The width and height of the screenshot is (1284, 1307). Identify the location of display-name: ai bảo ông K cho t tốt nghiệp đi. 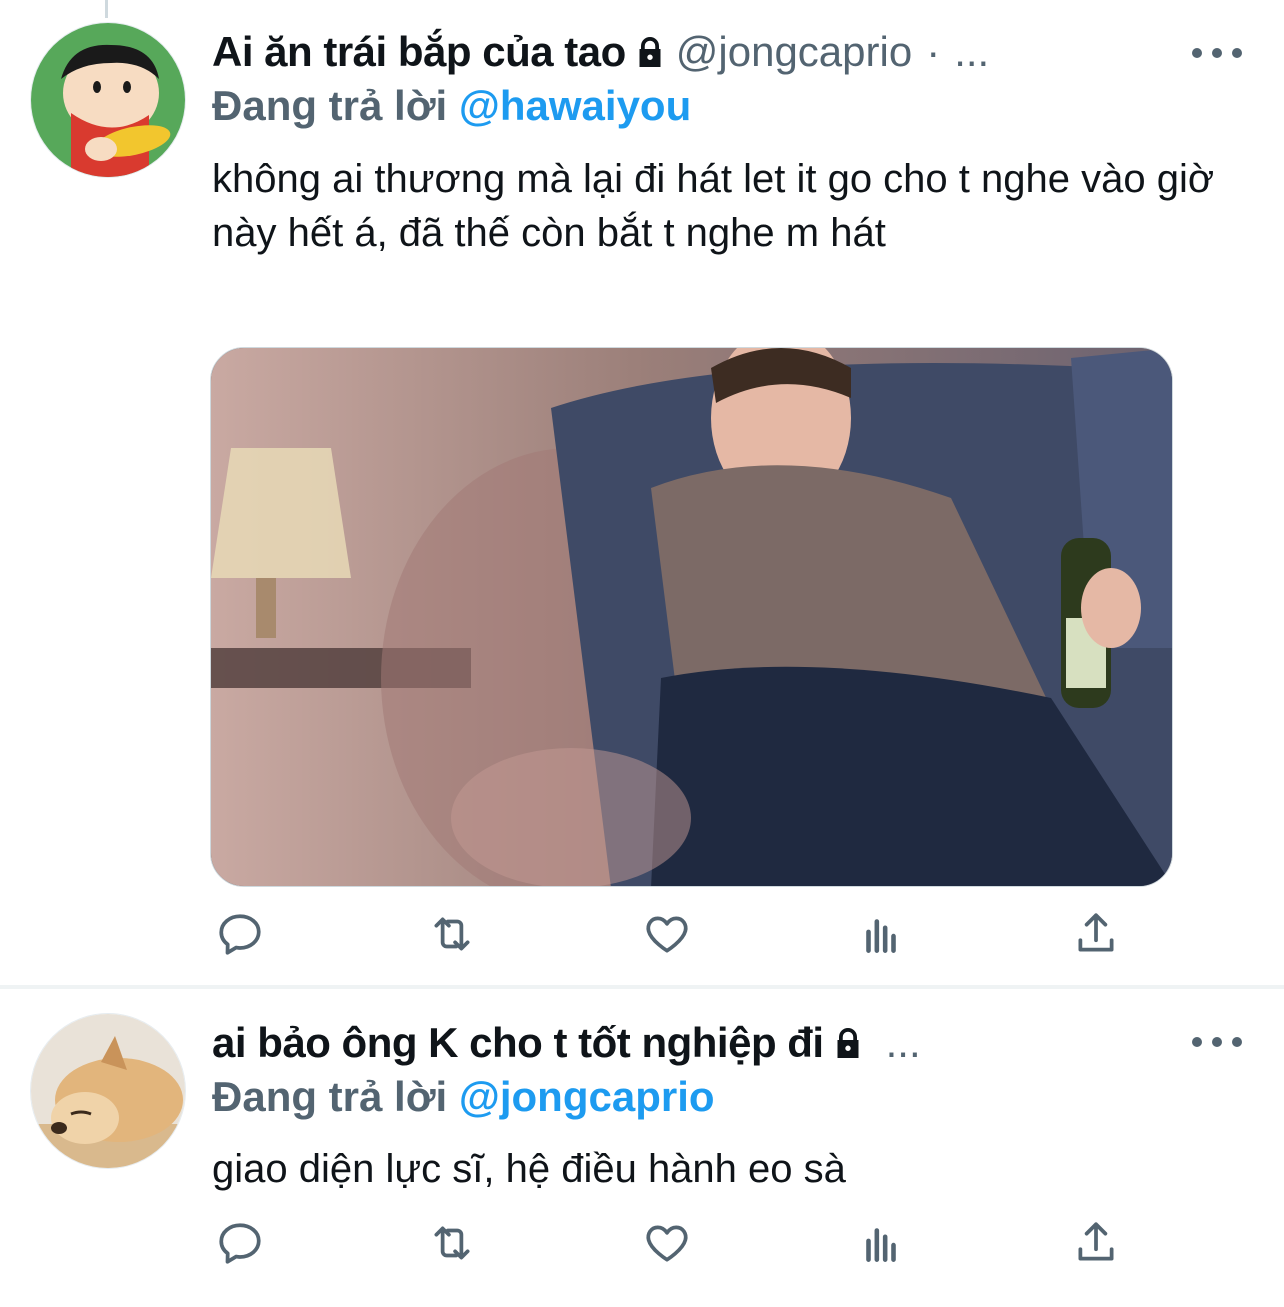
(518, 1043).